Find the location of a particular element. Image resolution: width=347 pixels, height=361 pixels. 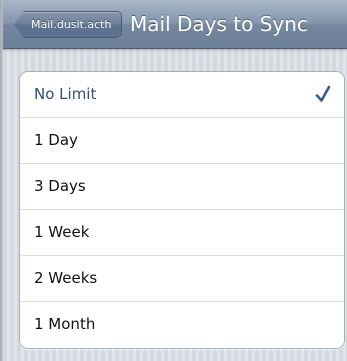

option-label: 3 Days is located at coordinates (60, 186).